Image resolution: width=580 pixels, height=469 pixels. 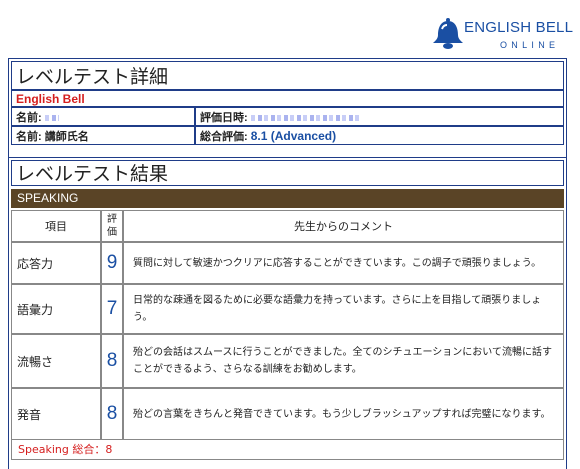 I want to click on name-label: 名前:, so click(x=29, y=117).